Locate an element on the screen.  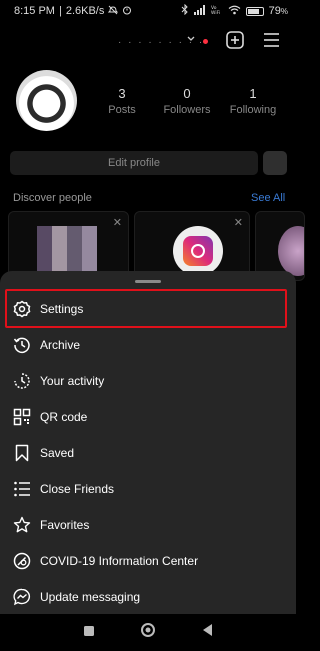
avatar is located at coordinates (46, 100).